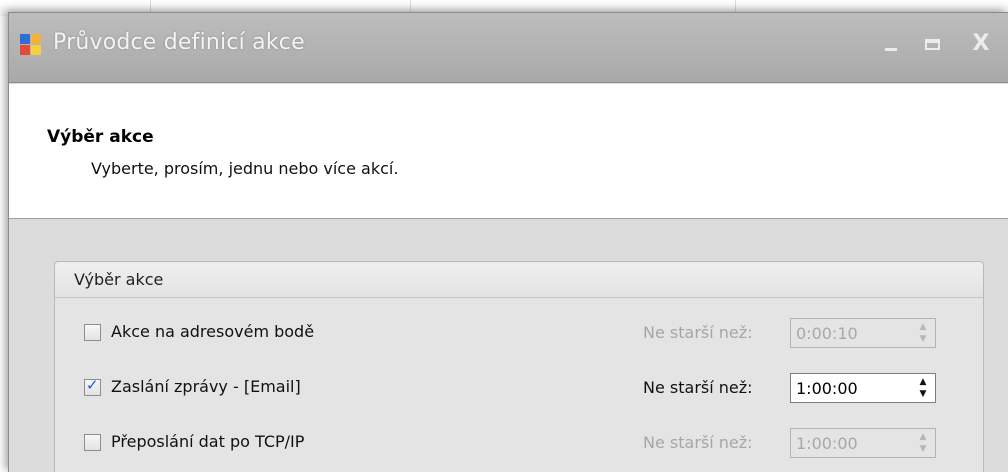 Image resolution: width=1008 pixels, height=472 pixels. What do you see at coordinates (31, 45) in the screenshot?
I see `app-window-icon` at bounding box center [31, 45].